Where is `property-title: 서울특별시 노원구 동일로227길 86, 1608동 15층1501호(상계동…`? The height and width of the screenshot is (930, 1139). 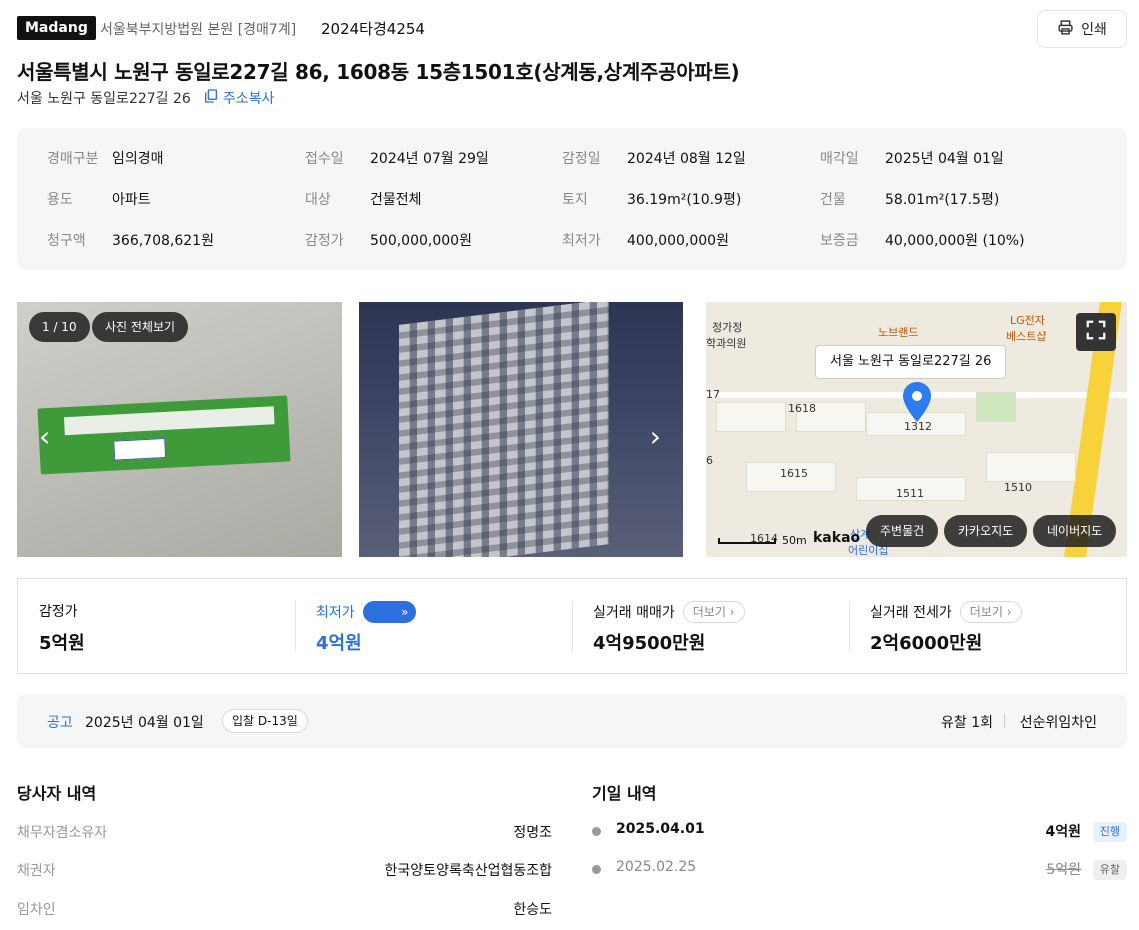 property-title: 서울특별시 노원구 동일로227길 86, 1608동 15층1501호(상계동… is located at coordinates (378, 72).